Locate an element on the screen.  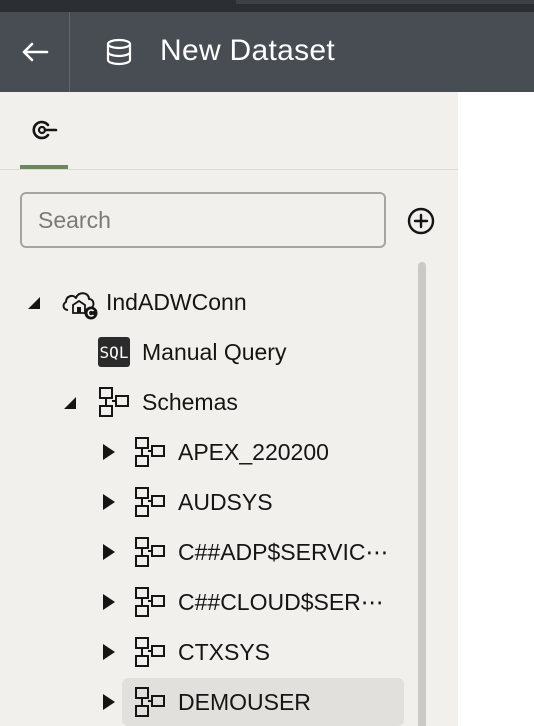
tree-item-schema: CTXSYS is located at coordinates (205, 652).